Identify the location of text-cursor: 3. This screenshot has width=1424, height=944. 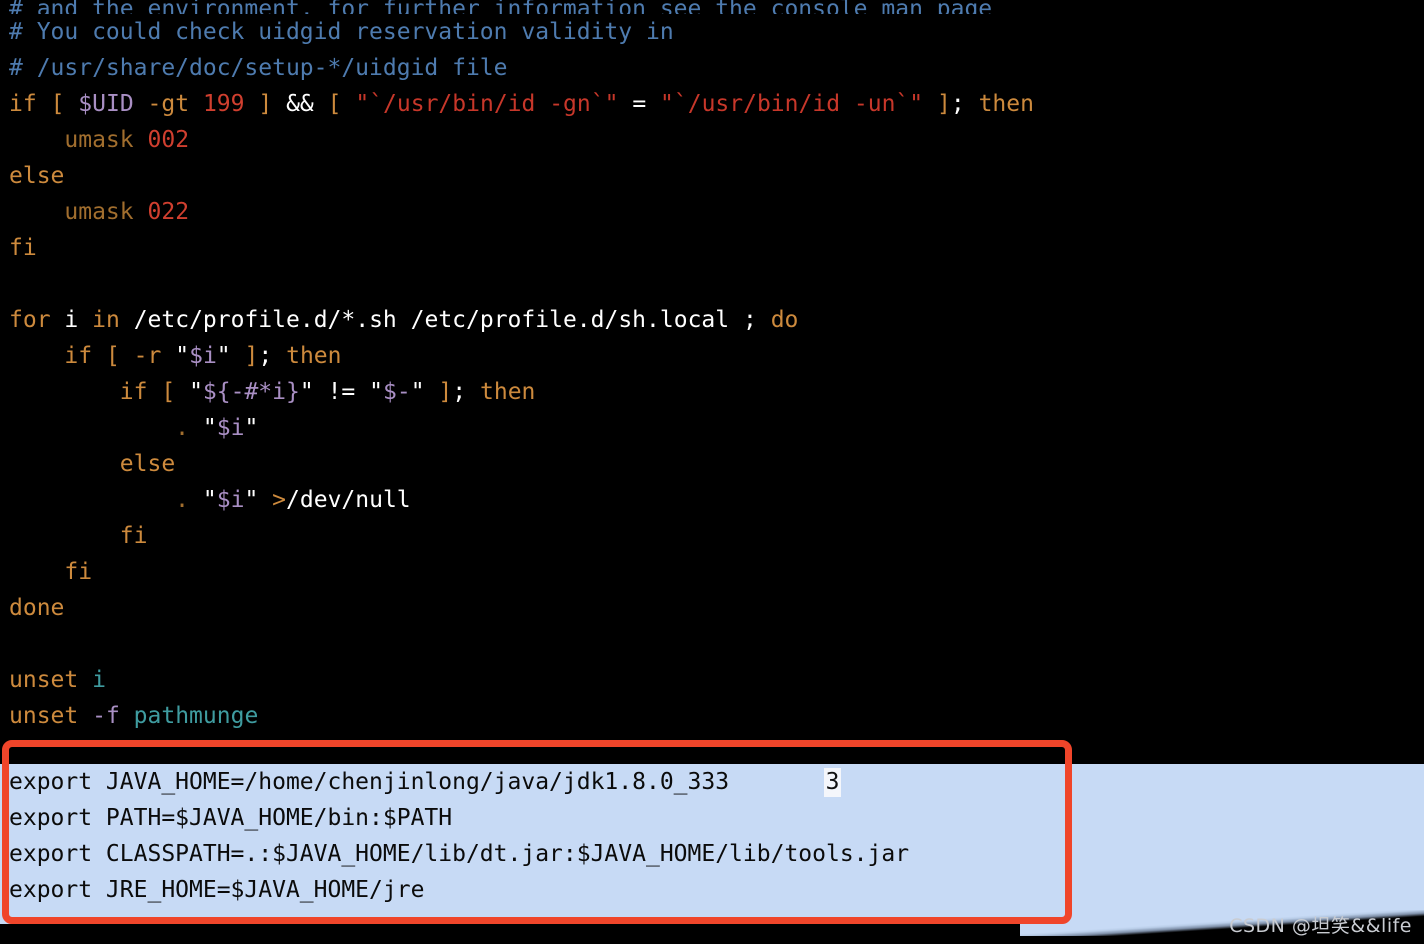
(832, 782).